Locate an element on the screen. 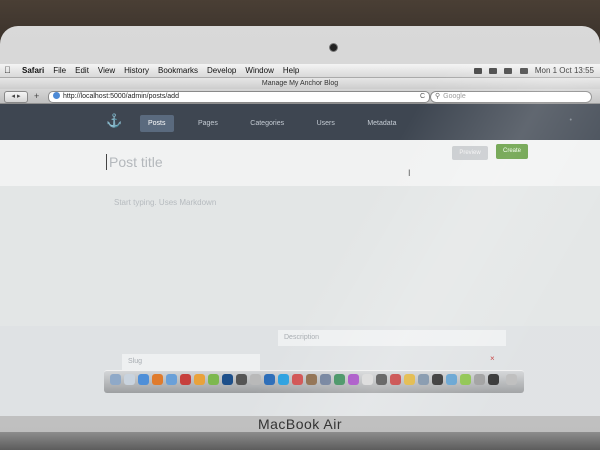 The height and width of the screenshot is (450, 600). search-icon: ⚲ is located at coordinates (438, 96).